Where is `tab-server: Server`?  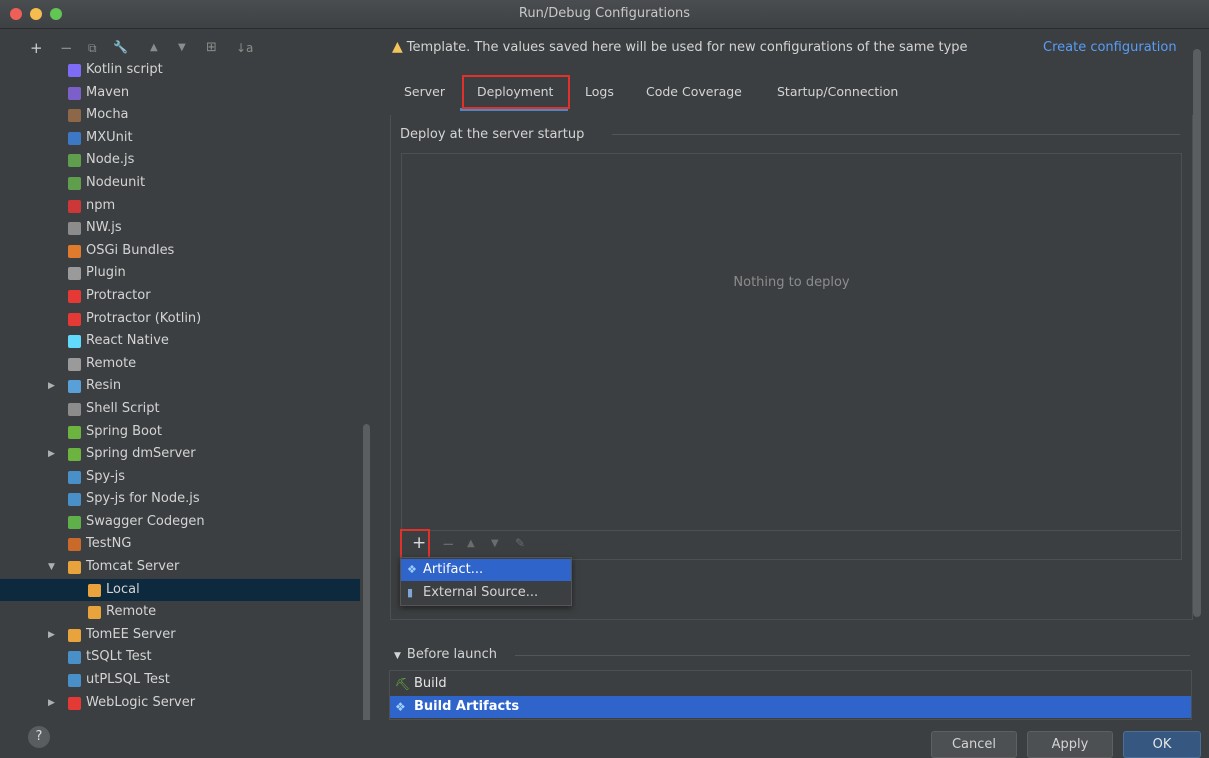
tab-server: Server is located at coordinates (424, 91).